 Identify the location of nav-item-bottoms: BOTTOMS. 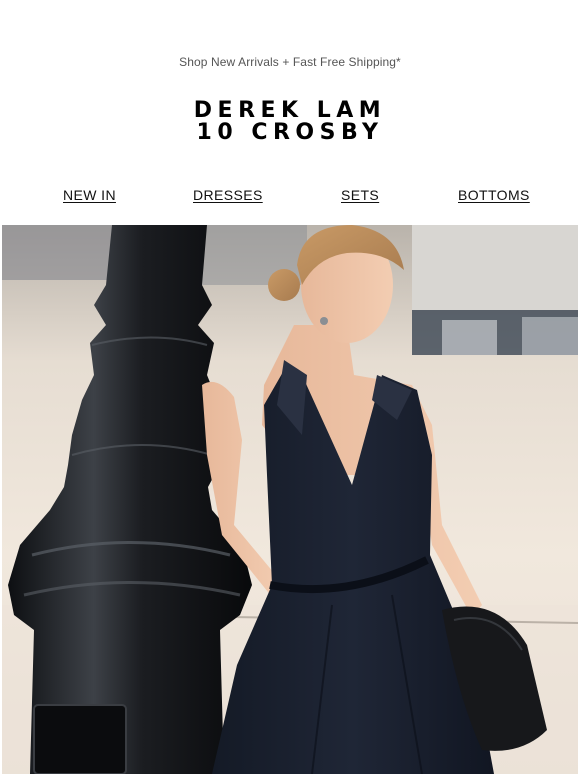
(494, 195).